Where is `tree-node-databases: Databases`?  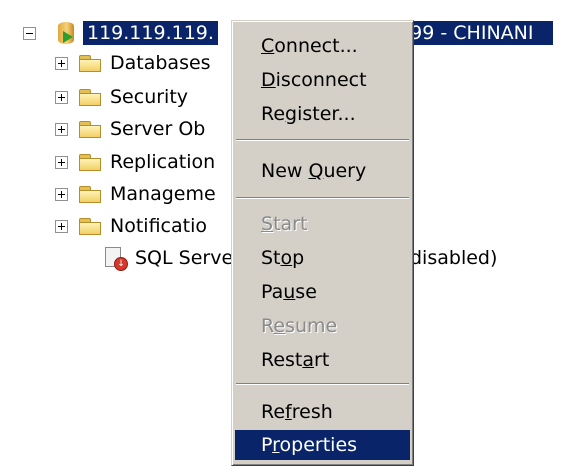 tree-node-databases: Databases is located at coordinates (133, 63).